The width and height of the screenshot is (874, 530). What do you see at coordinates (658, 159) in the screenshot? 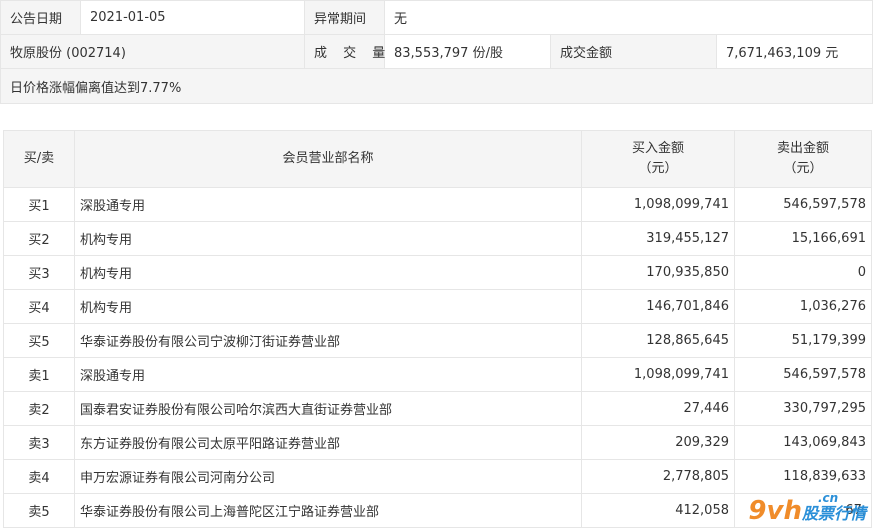
I see `header-buy-amount: 买入金额 （元）` at bounding box center [658, 159].